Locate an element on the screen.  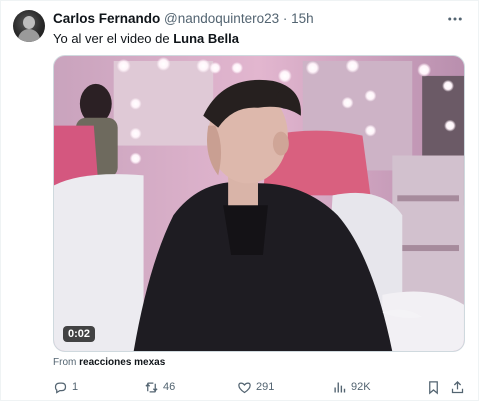
avatar-head is located at coordinates (29, 22).